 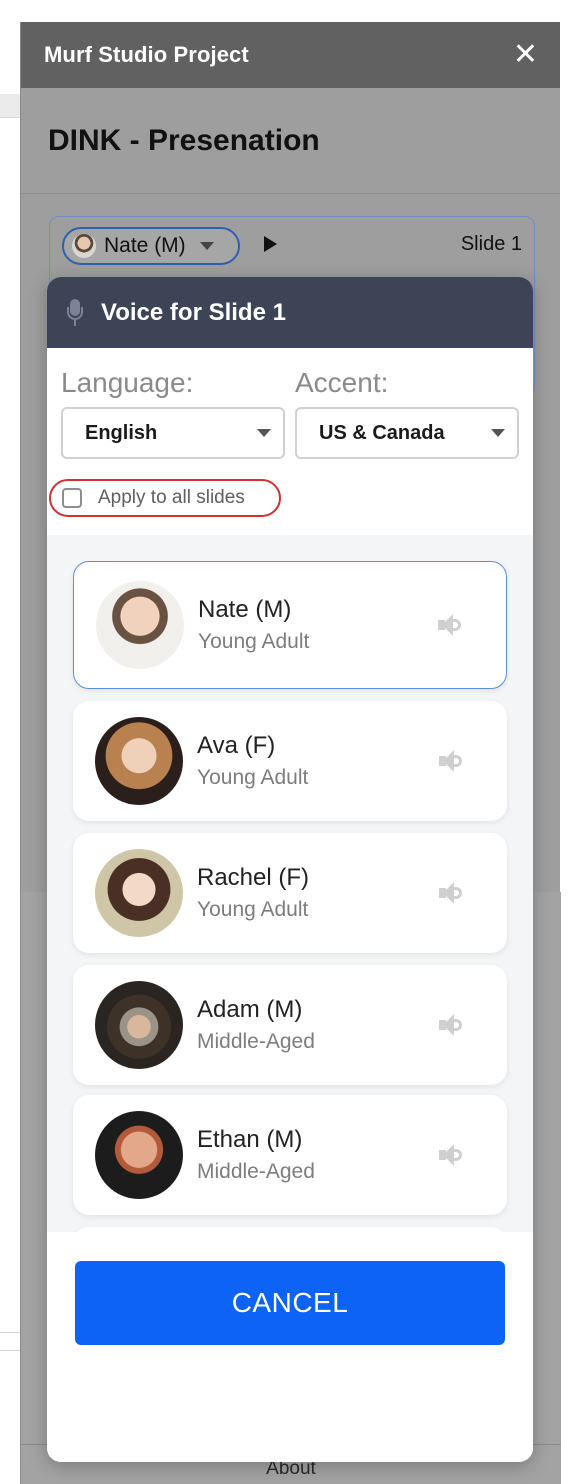 I want to click on voice-selector-chip: Nate (M), so click(x=151, y=246).